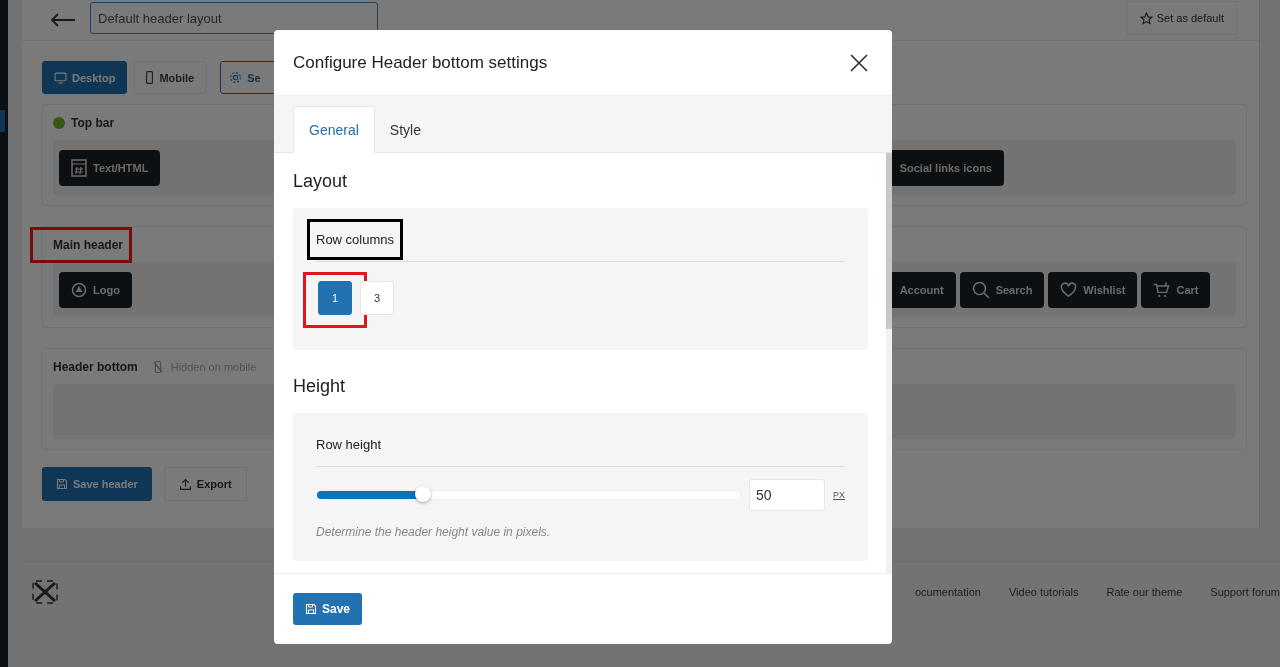 The height and width of the screenshot is (667, 1280). Describe the element at coordinates (79, 289) in the screenshot. I see `logo-icon` at that location.